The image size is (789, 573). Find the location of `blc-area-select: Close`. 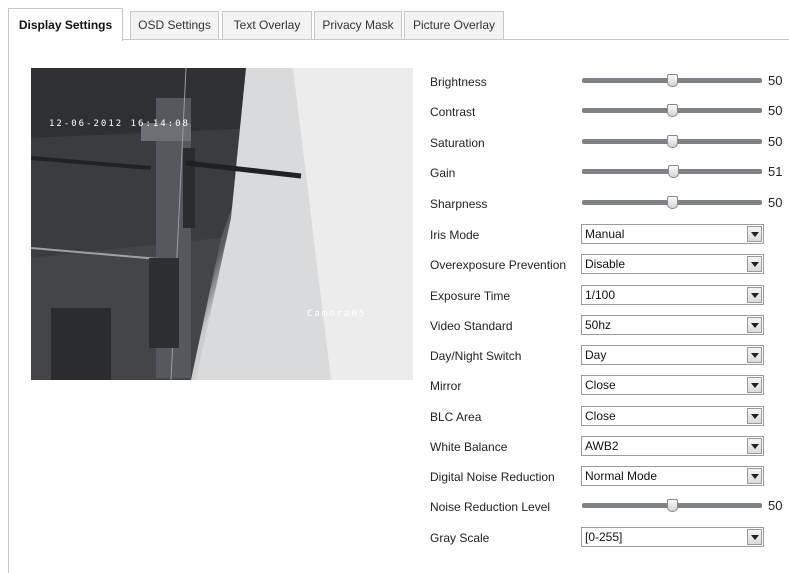

blc-area-select: Close is located at coordinates (672, 416).